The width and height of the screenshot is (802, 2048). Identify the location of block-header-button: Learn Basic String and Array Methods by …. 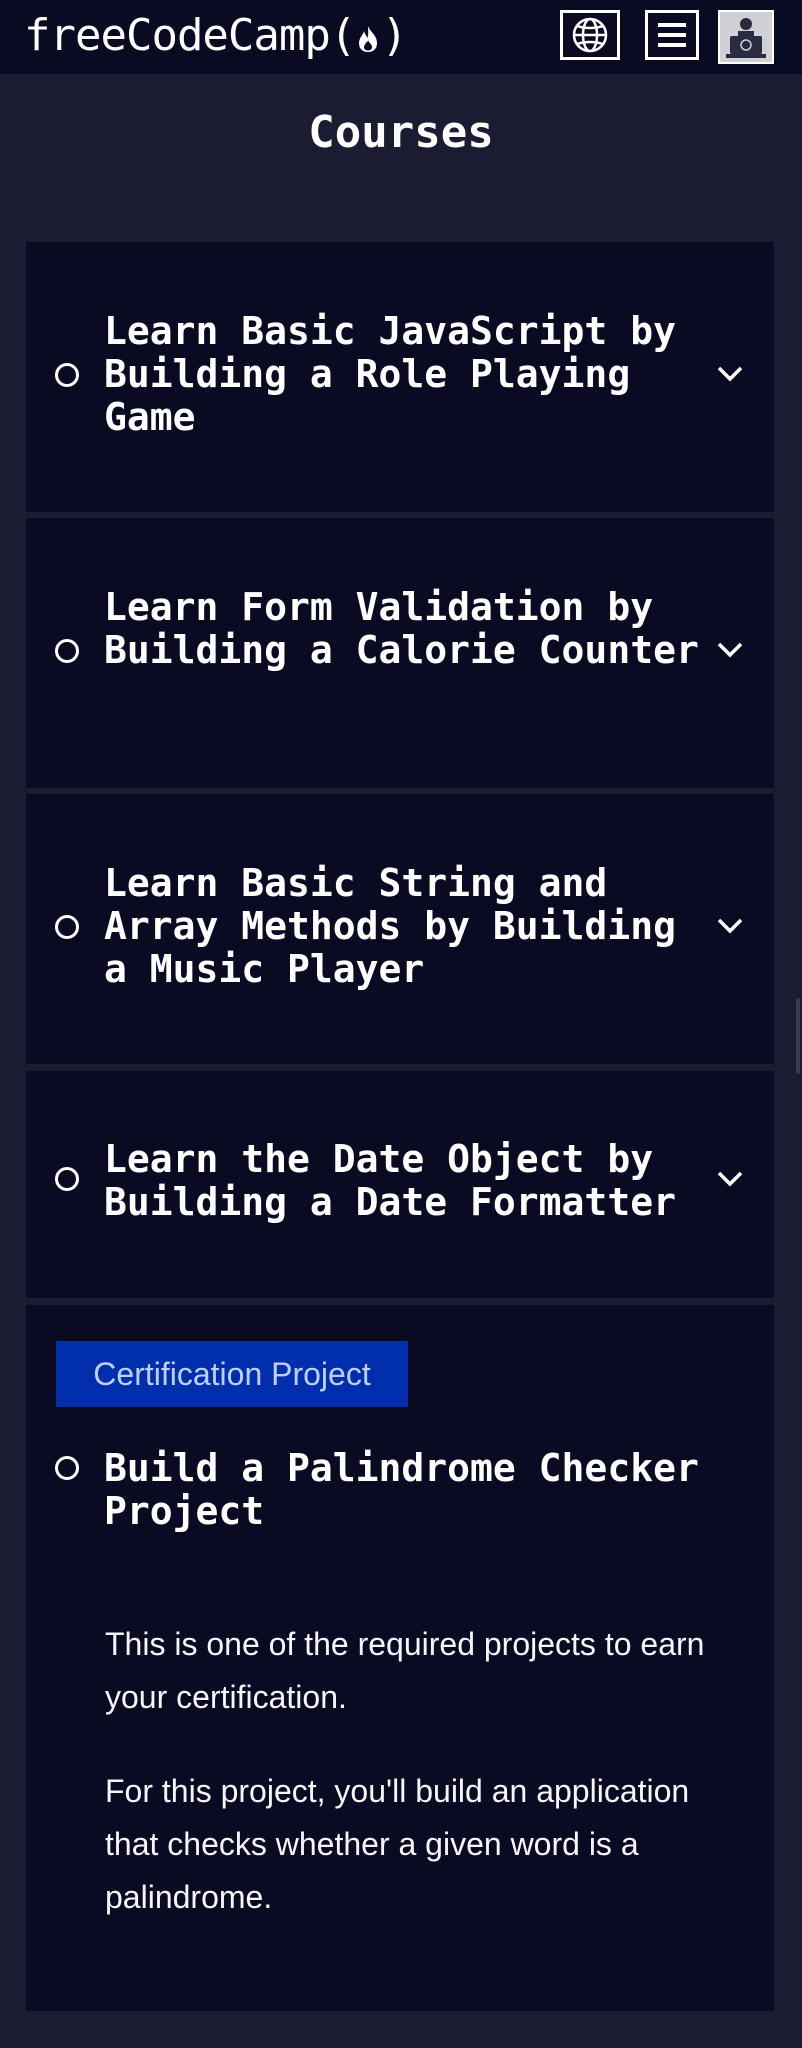
(400, 929).